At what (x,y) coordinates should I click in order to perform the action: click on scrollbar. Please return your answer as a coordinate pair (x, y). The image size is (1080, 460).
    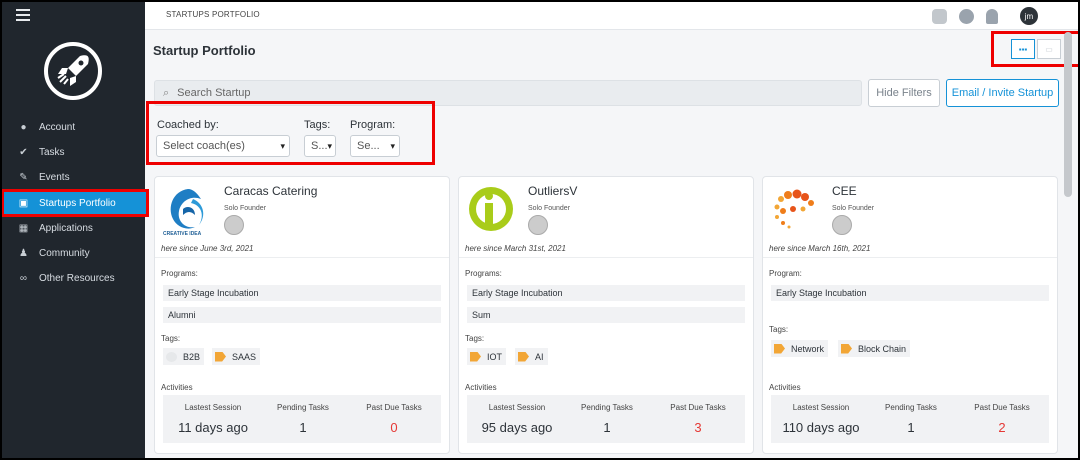
    Looking at the image, I should click on (1068, 114).